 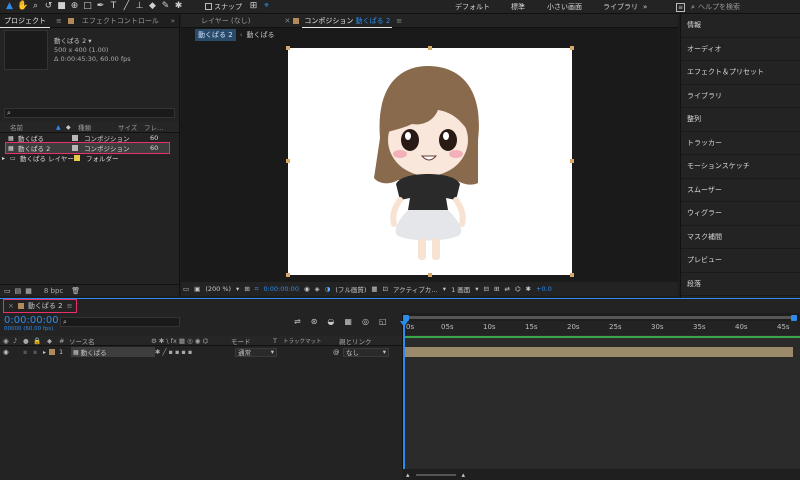 I want to click on frame-blending-icon: ▦, so click(x=348, y=321).